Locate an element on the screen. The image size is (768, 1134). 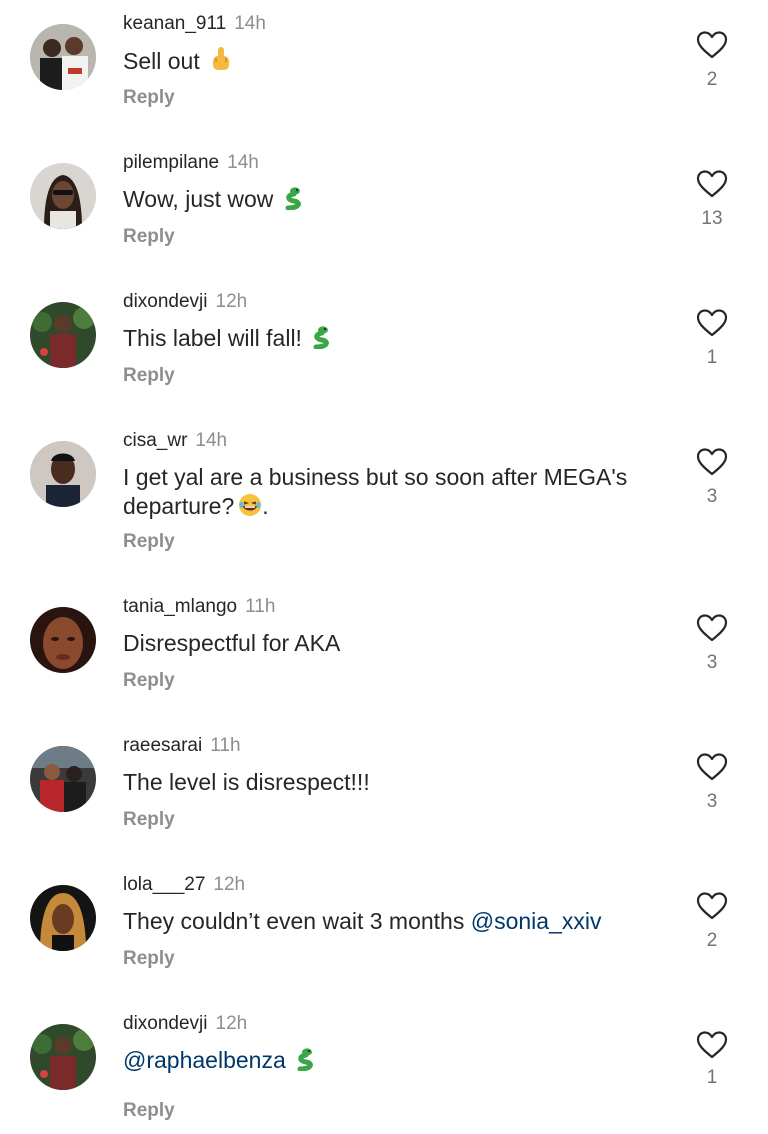
mention-link: @sonia_xxiv is located at coordinates (536, 921).